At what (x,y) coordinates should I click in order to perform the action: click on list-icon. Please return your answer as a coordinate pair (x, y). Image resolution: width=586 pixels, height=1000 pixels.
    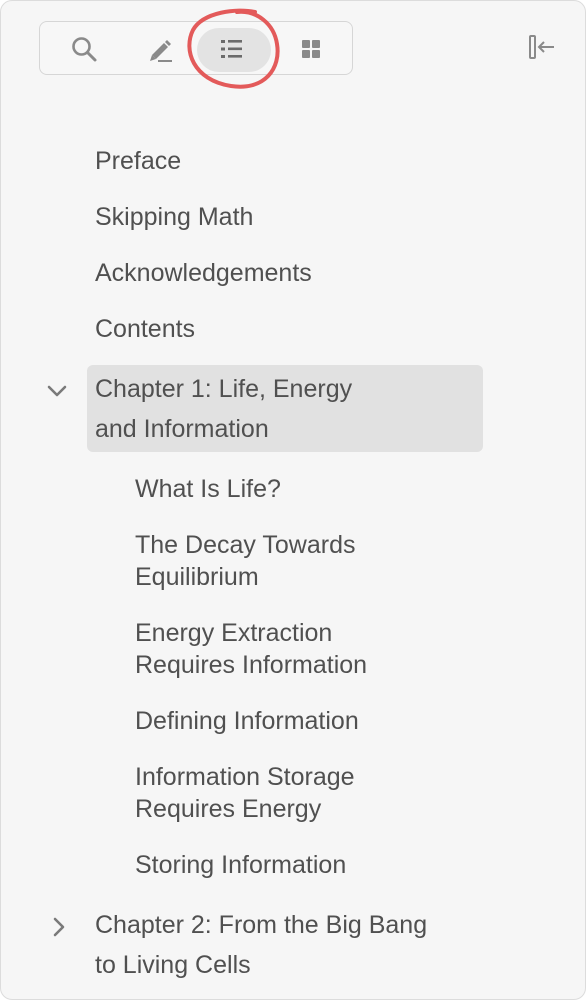
    Looking at the image, I should click on (232, 49).